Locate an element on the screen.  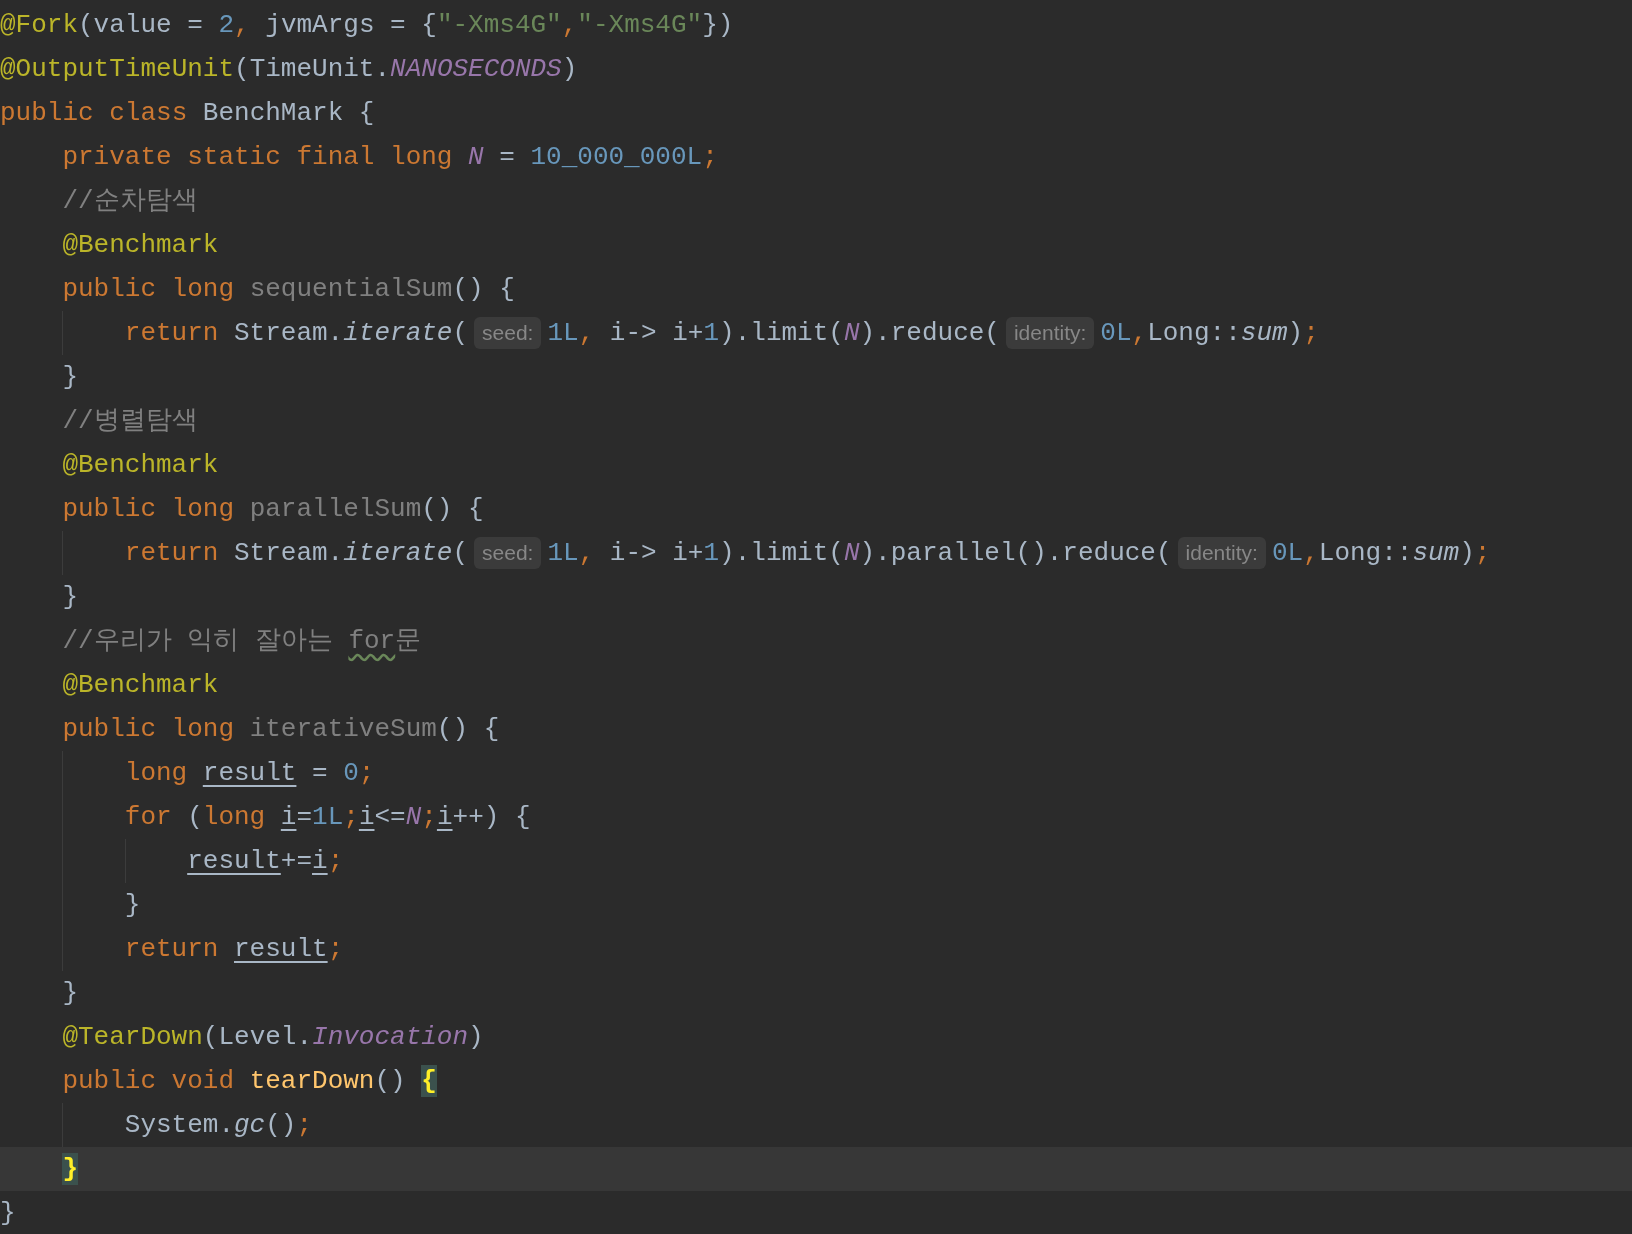
annotation: @TearDown is located at coordinates (132, 1037).